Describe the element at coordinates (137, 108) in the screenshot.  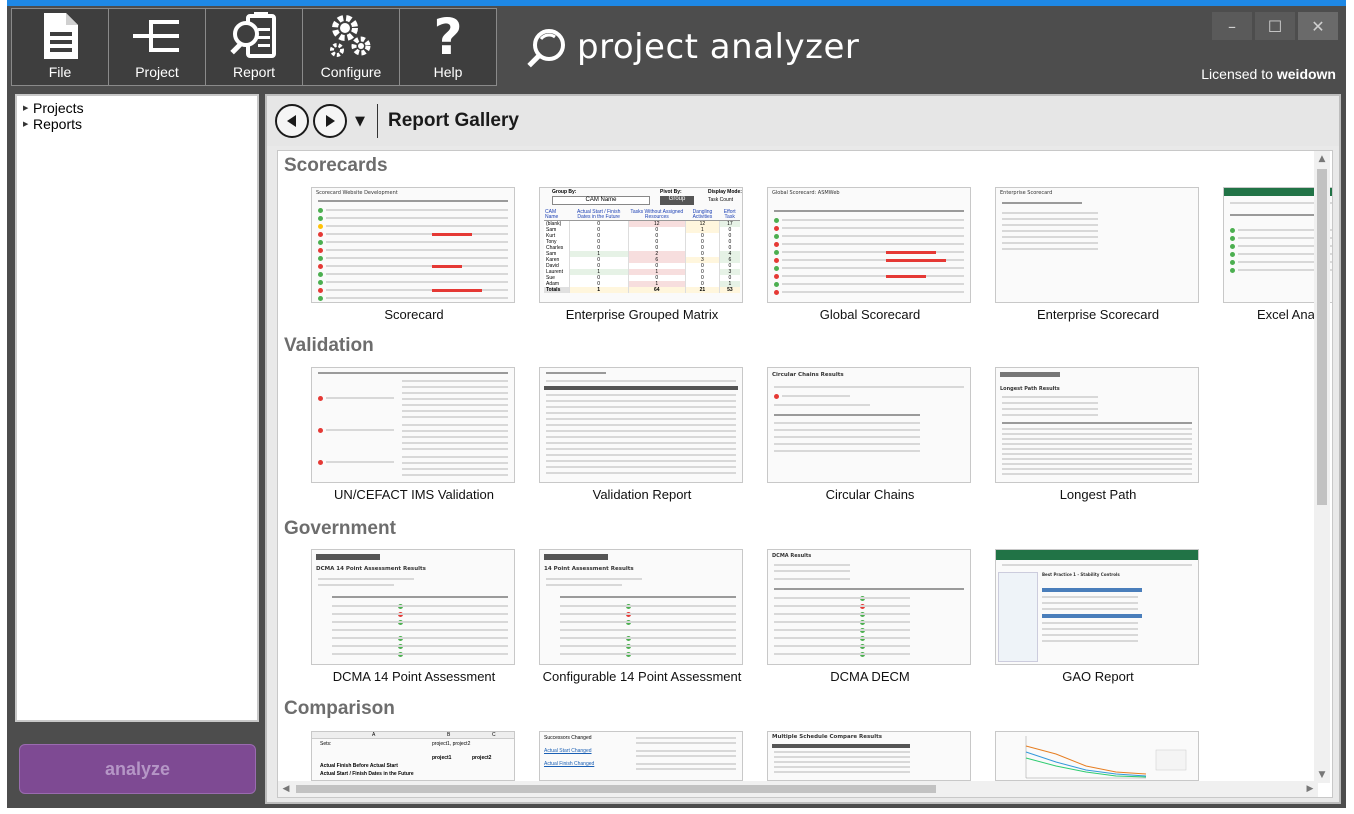
I see `tree-item-projects: ▶ Projects` at that location.